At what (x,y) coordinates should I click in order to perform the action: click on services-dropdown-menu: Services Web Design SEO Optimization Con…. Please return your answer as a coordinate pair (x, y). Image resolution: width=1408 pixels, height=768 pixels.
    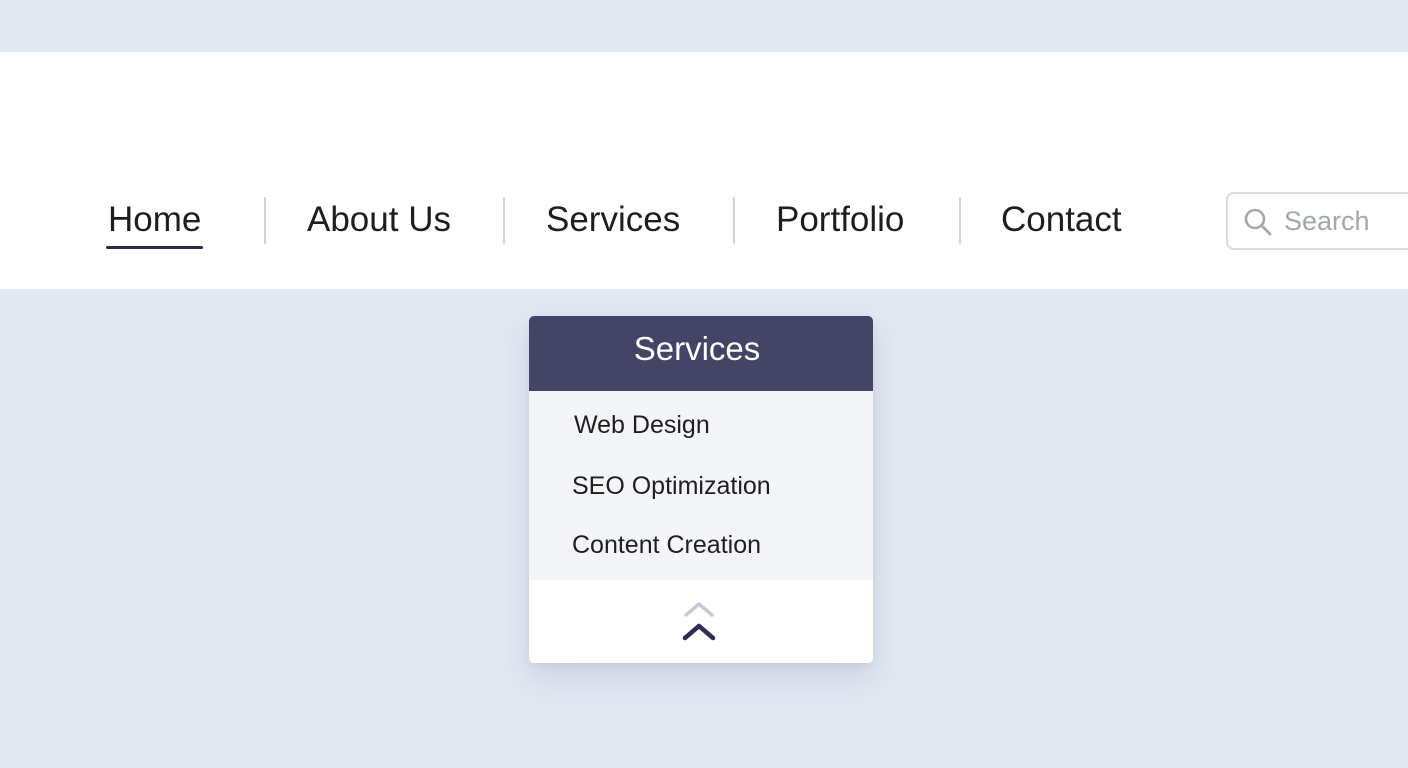
    Looking at the image, I should click on (701, 489).